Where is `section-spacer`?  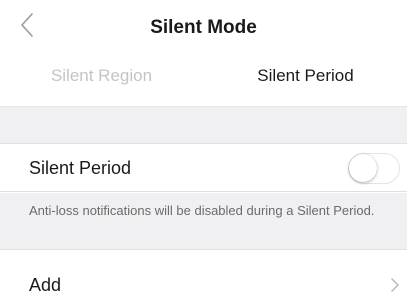 section-spacer is located at coordinates (203, 125).